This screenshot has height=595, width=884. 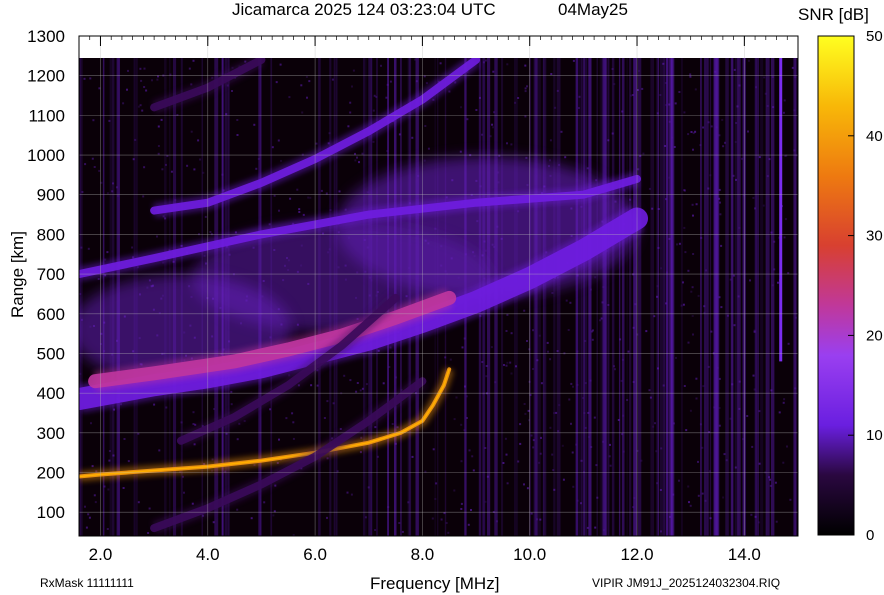 I want to click on x-tick-label: 6.0, so click(x=315, y=554).